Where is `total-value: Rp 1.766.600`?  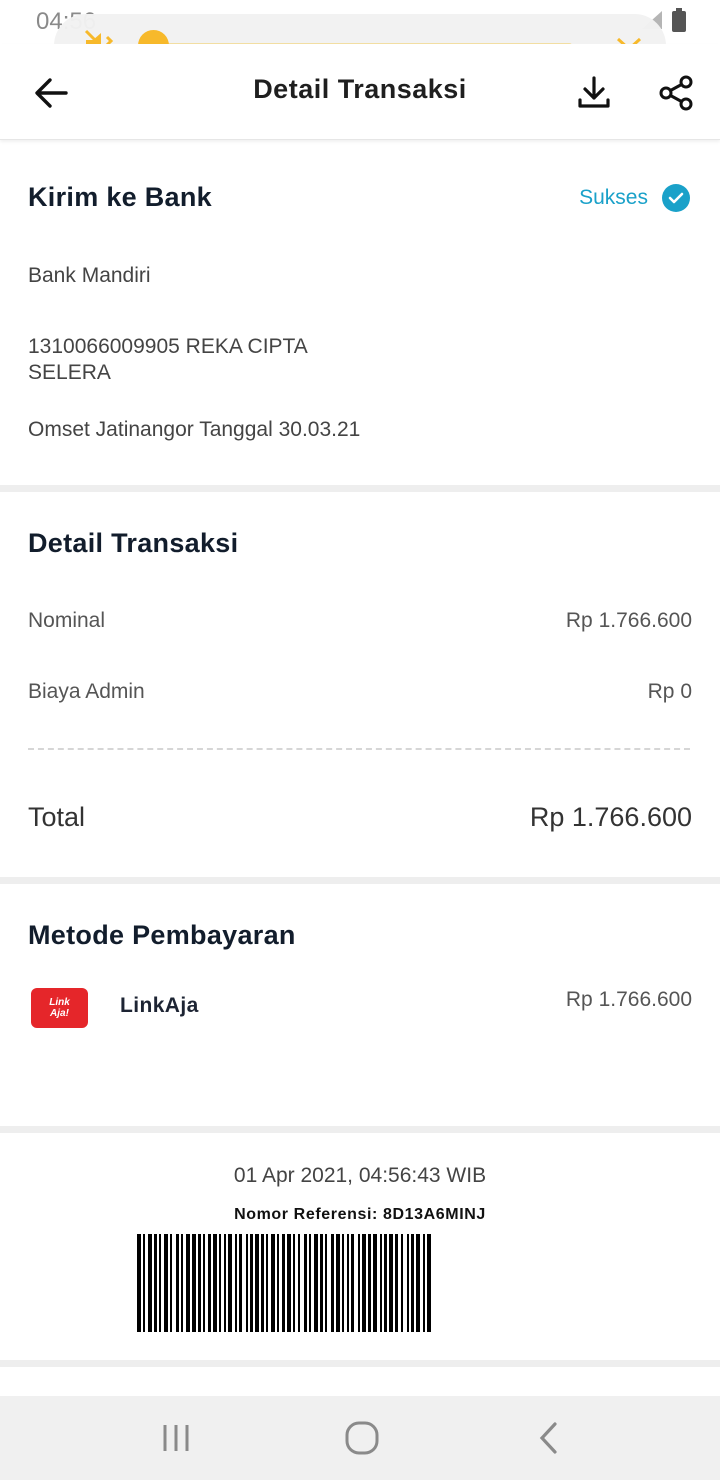 total-value: Rp 1.766.600 is located at coordinates (610, 817).